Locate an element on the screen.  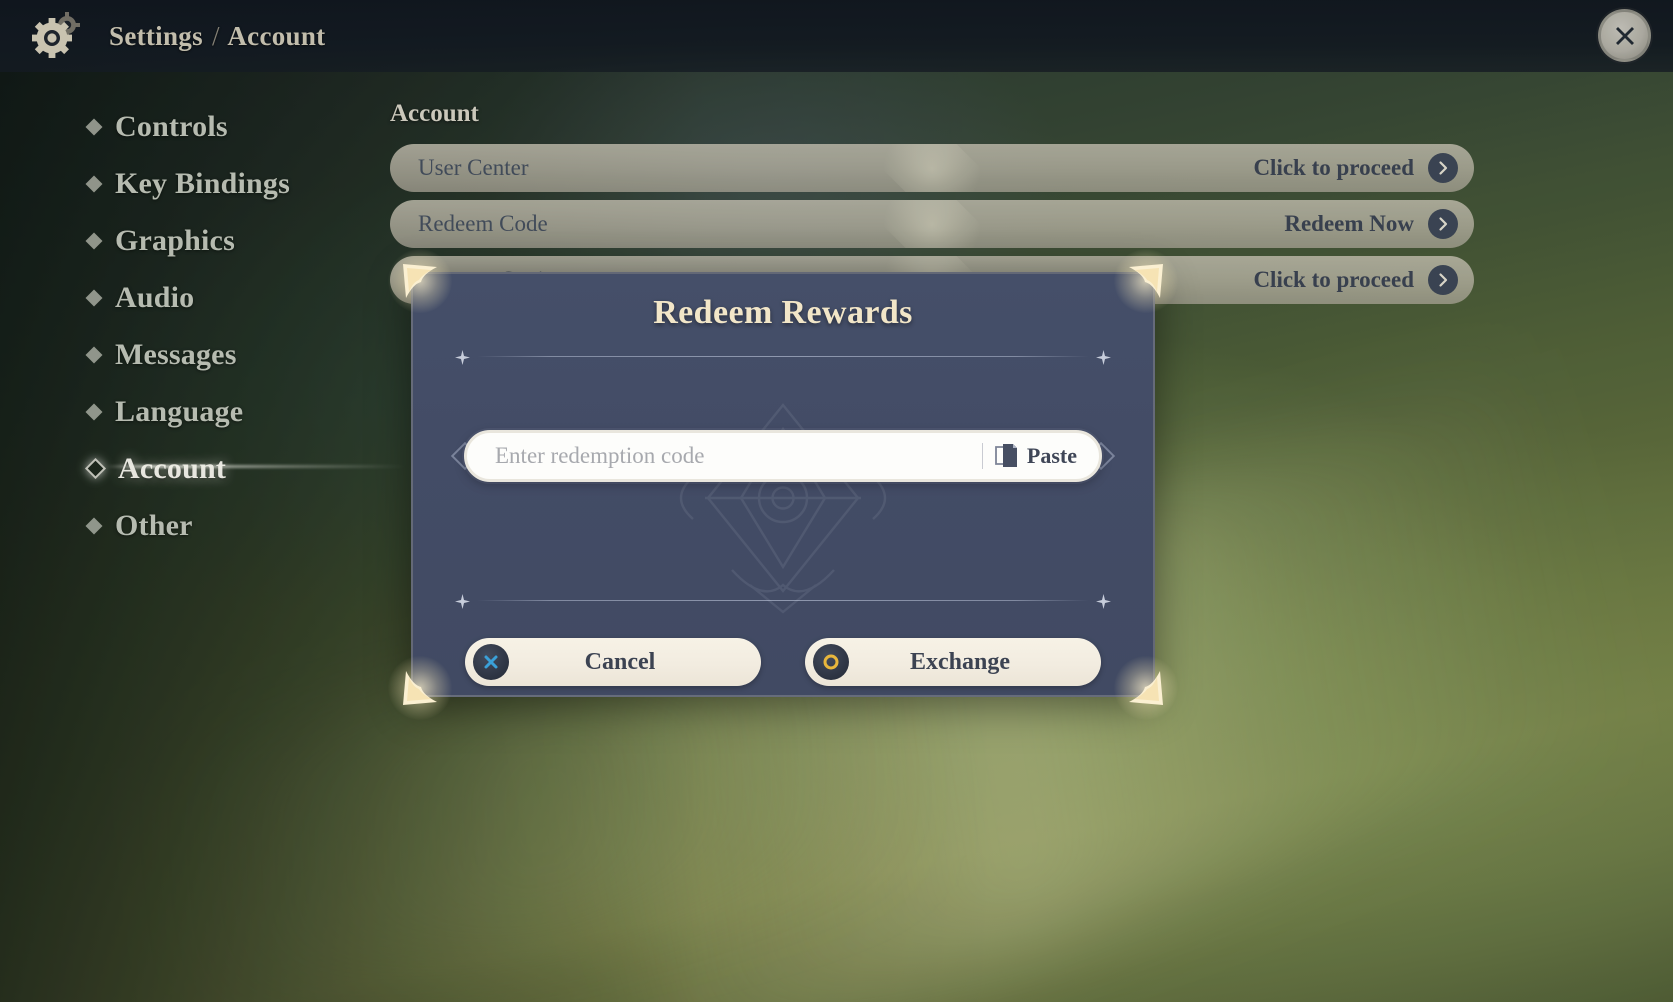
redemption-code-row: Paste is located at coordinates (783, 456).